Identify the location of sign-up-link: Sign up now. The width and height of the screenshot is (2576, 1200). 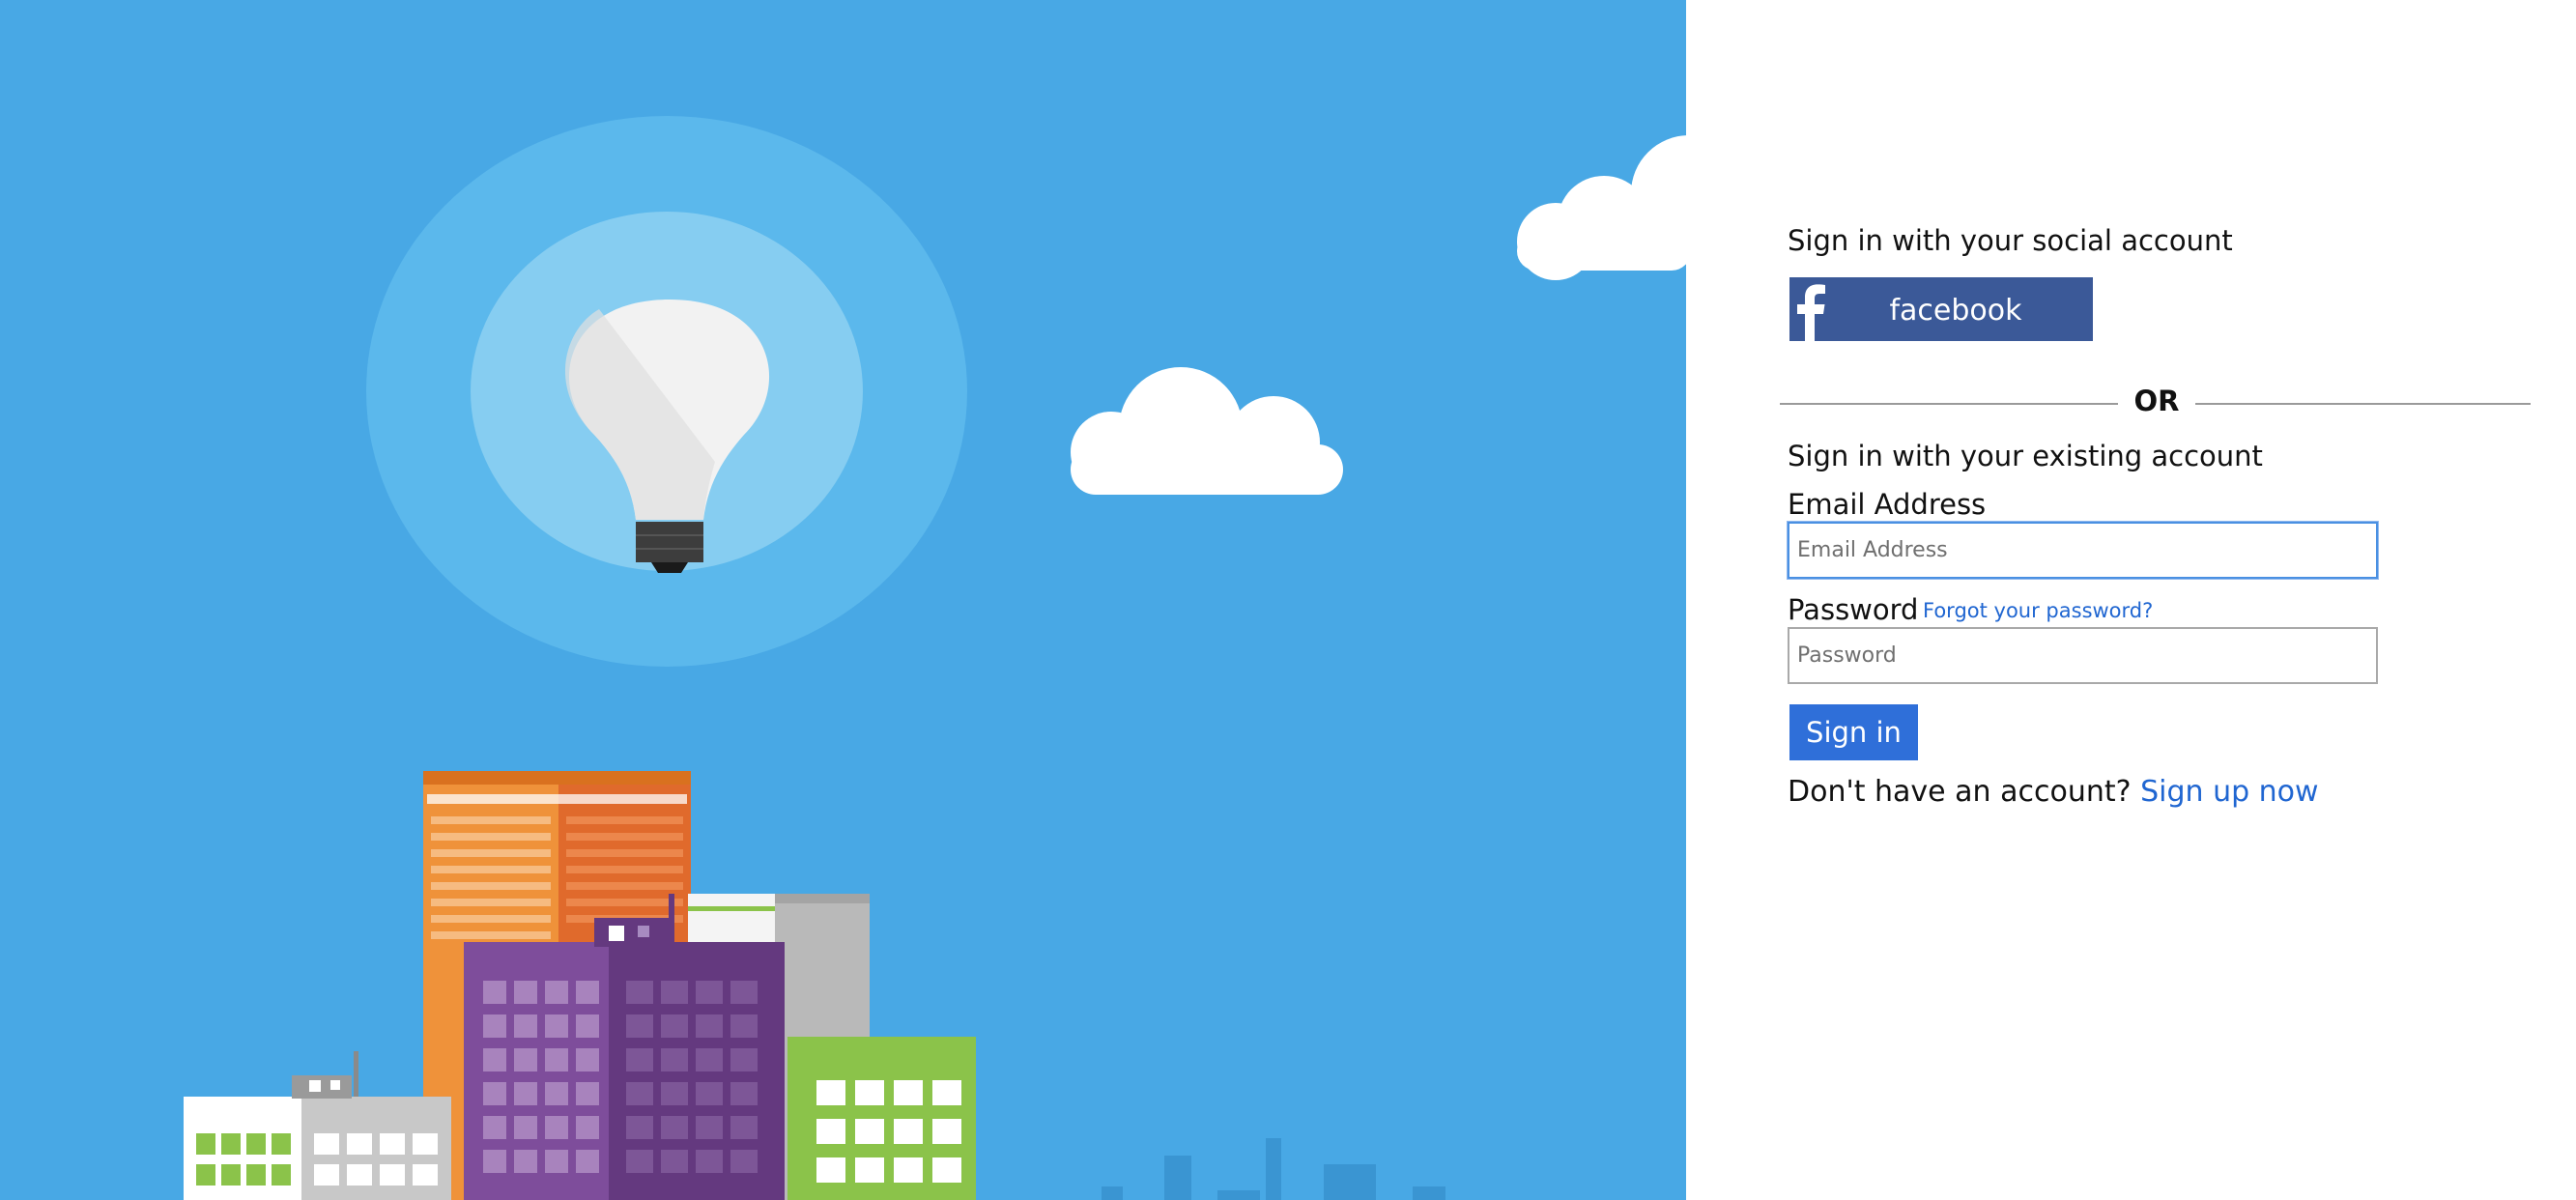
(2229, 792).